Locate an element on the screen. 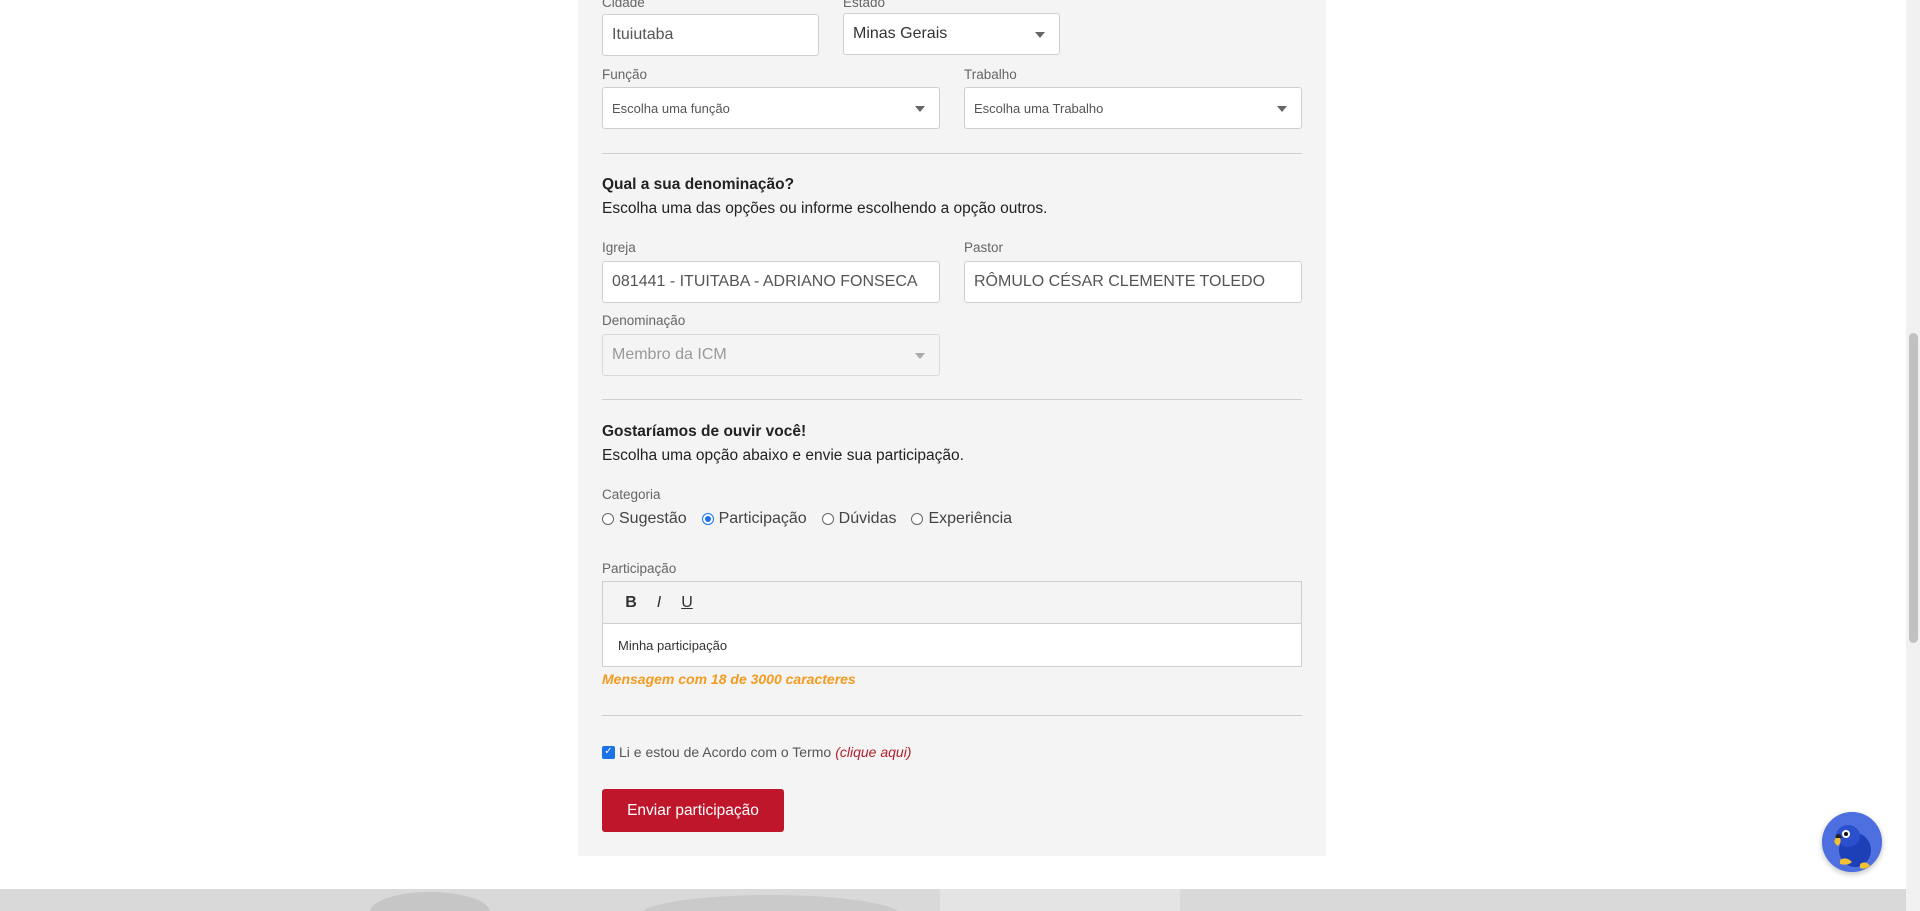  italic-button: I is located at coordinates (659, 603).